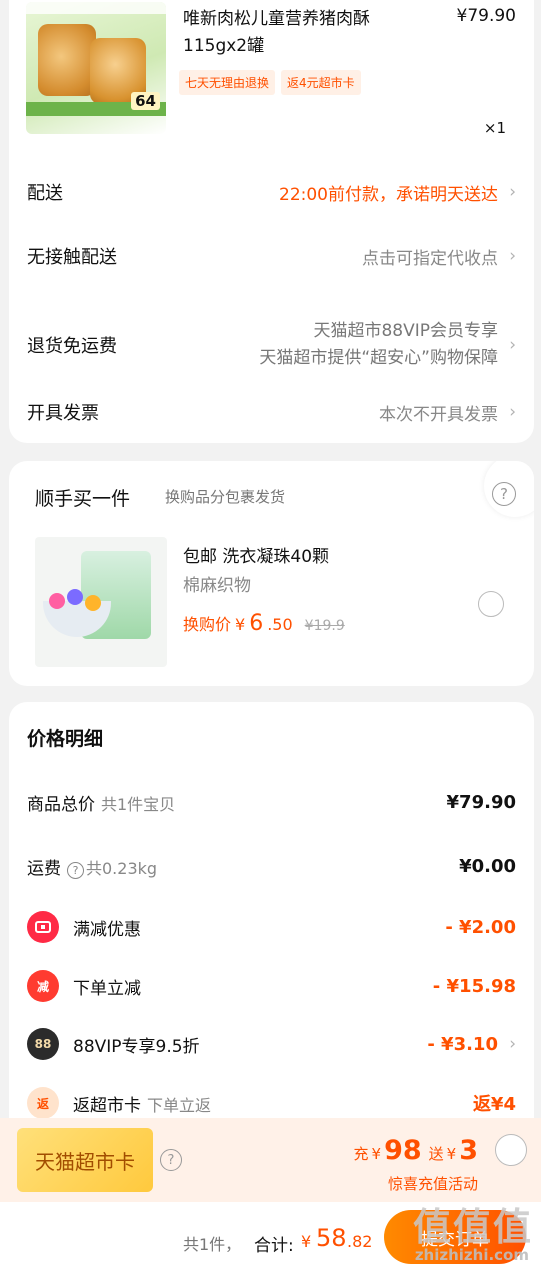 This screenshot has width=541, height=1278. I want to click on discount-label: 下单立减, so click(107, 988).